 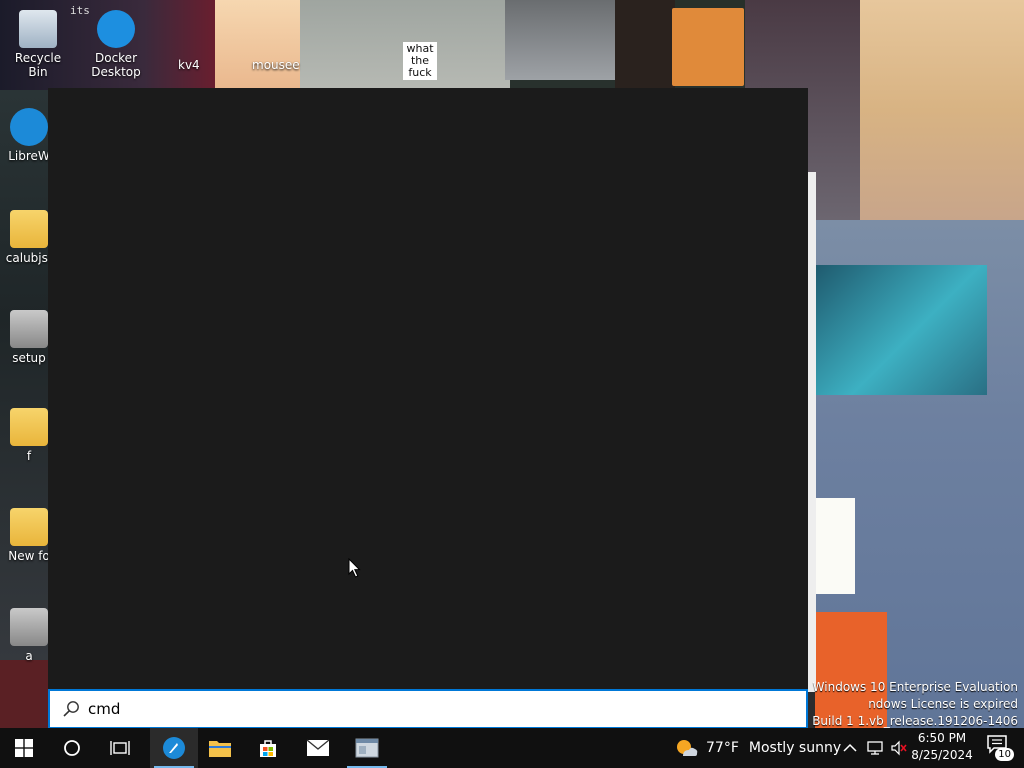 I want to click on desktop-icon-label: LibreW, so click(x=29, y=156).